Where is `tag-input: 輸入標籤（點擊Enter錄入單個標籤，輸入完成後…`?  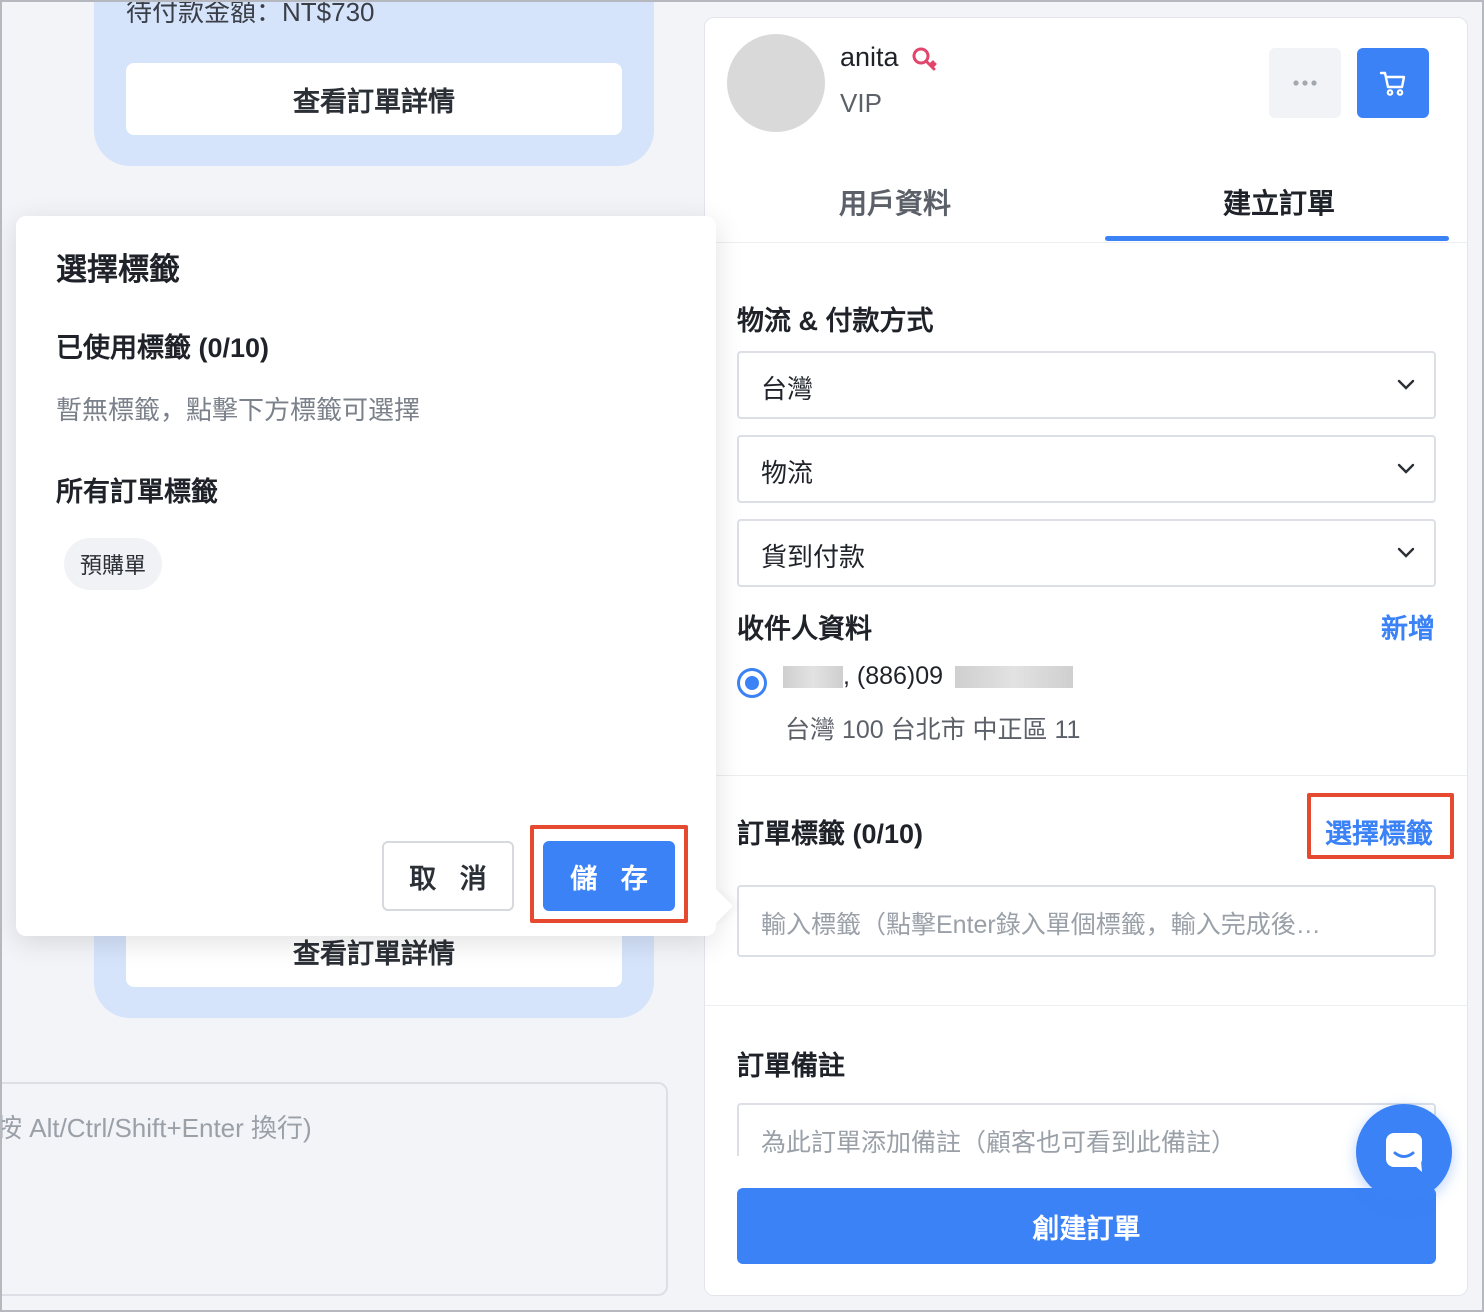 tag-input: 輸入標籤（點擊Enter錄入單個標籤，輸入完成後… is located at coordinates (1086, 921).